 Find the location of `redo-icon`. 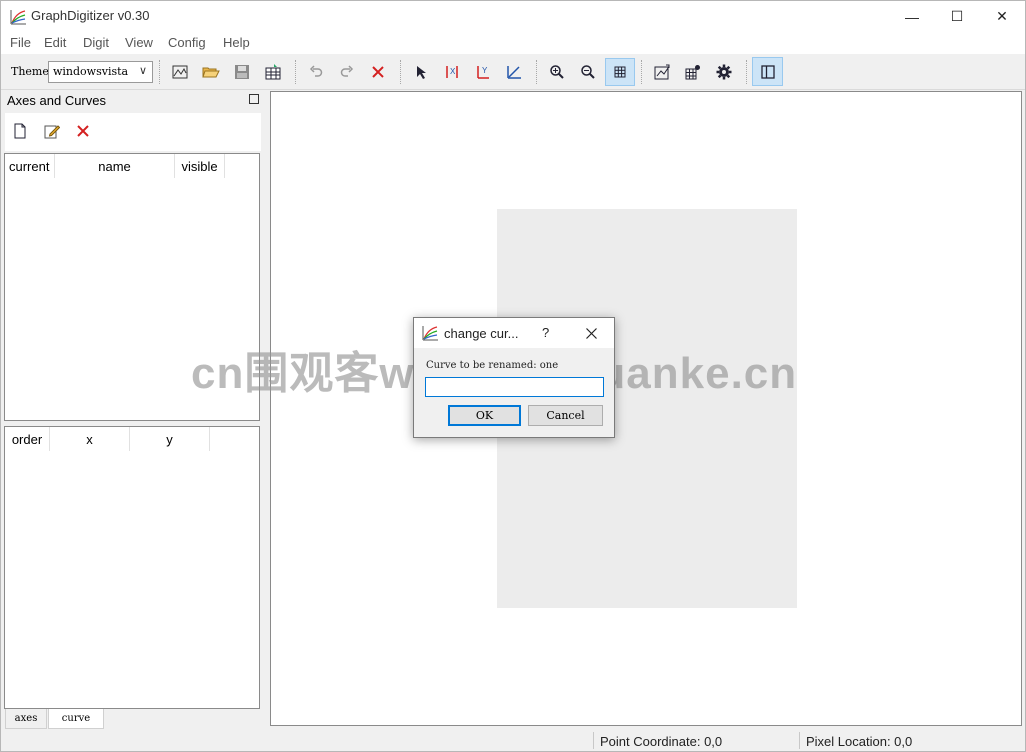

redo-icon is located at coordinates (347, 71).